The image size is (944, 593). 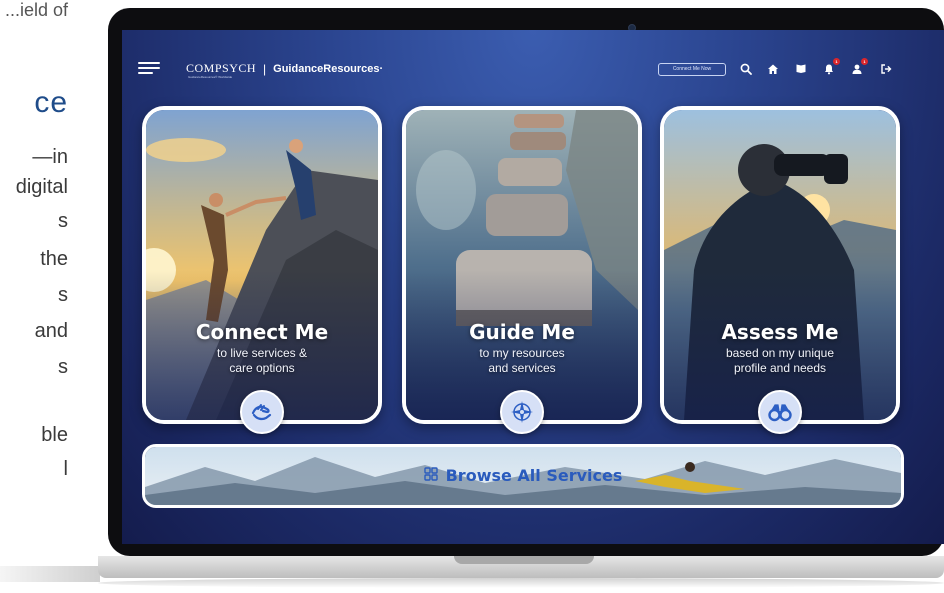 I want to click on background-text-line: the, so click(x=54, y=259).